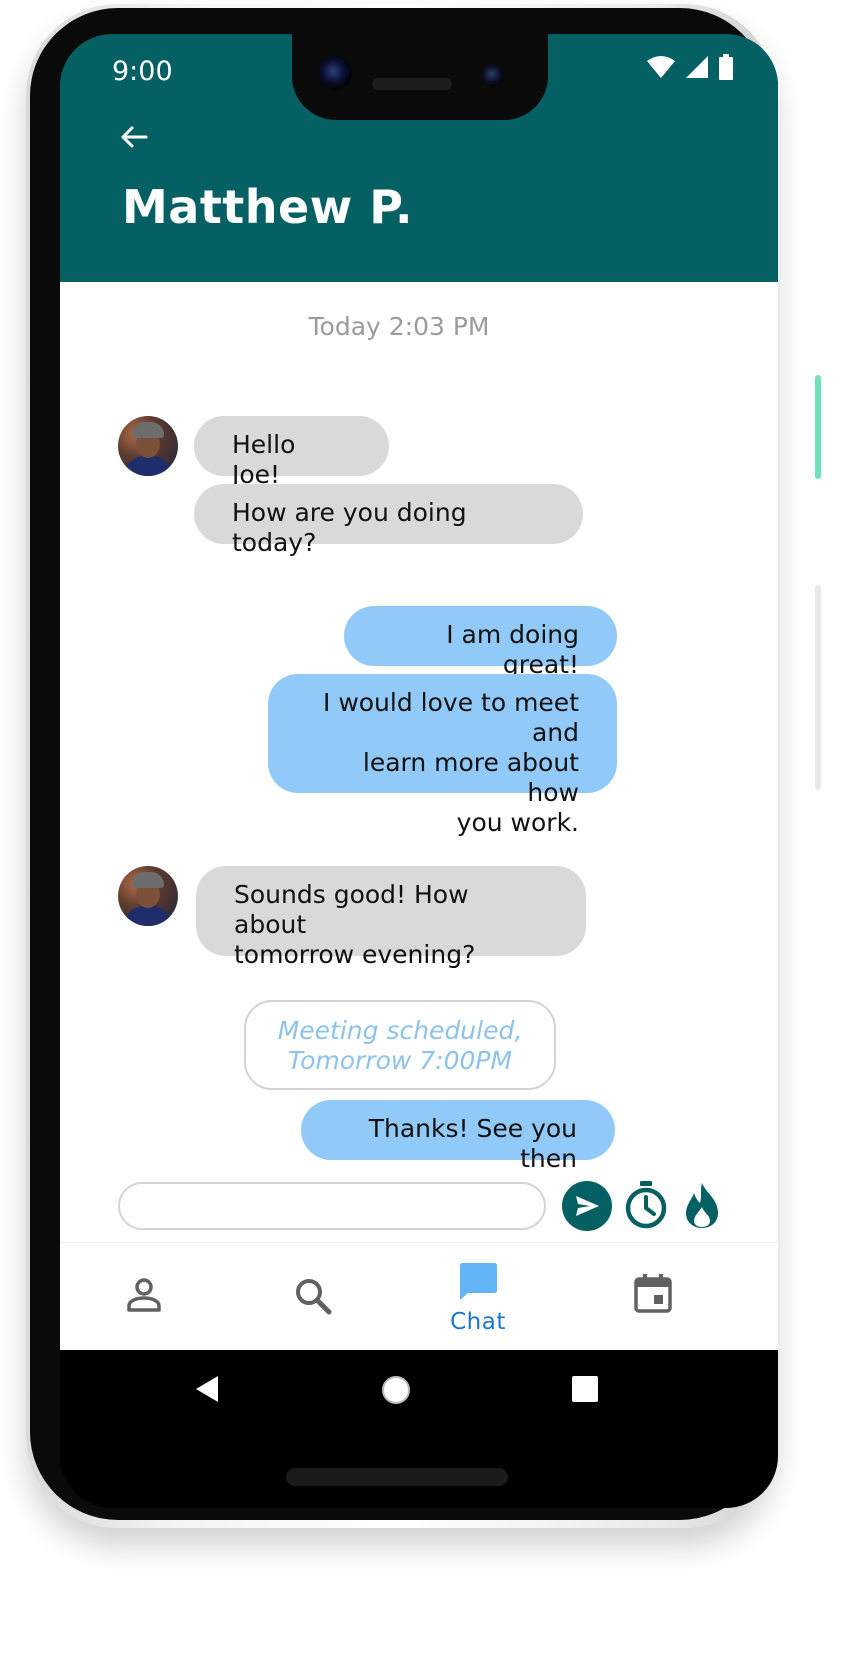  Describe the element at coordinates (653, 1293) in the screenshot. I see `calendar-icon` at that location.